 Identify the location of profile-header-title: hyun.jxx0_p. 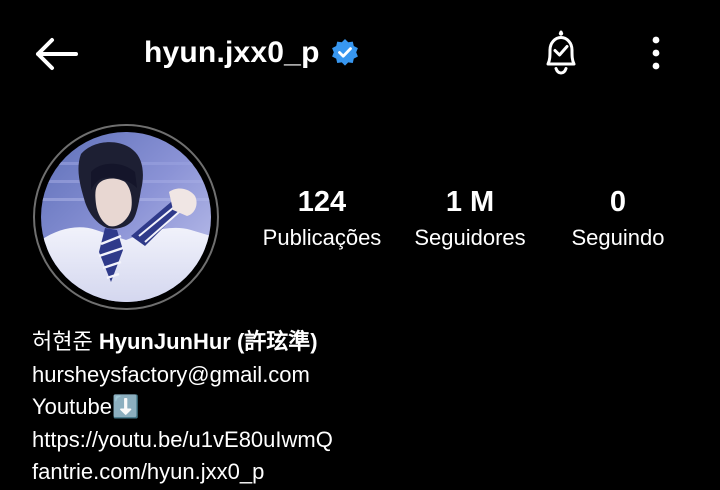
(252, 53).